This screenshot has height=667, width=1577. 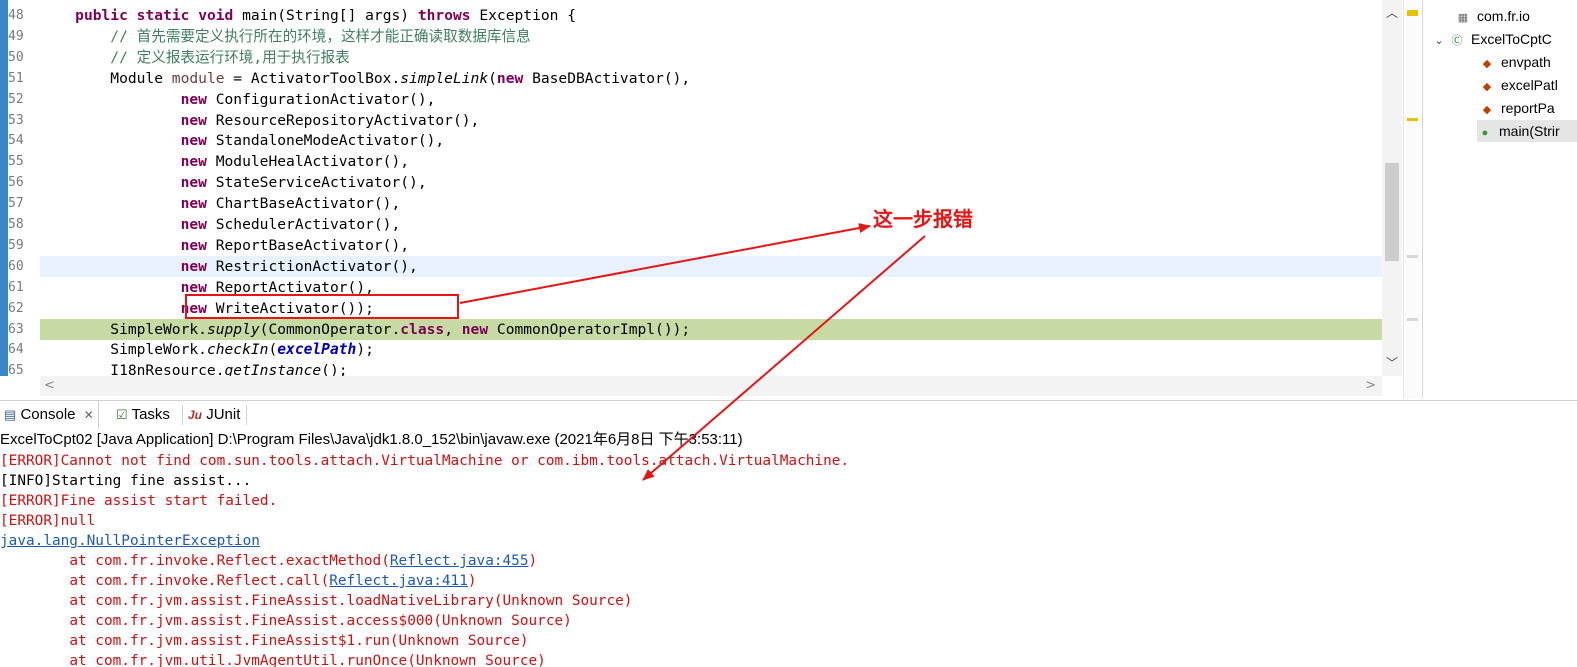 I want to click on line-number-gutter: 48 49 50 51 52 53 54 55 56 57 58 59 60 61 62 63 64 65, so click(x=24, y=189).